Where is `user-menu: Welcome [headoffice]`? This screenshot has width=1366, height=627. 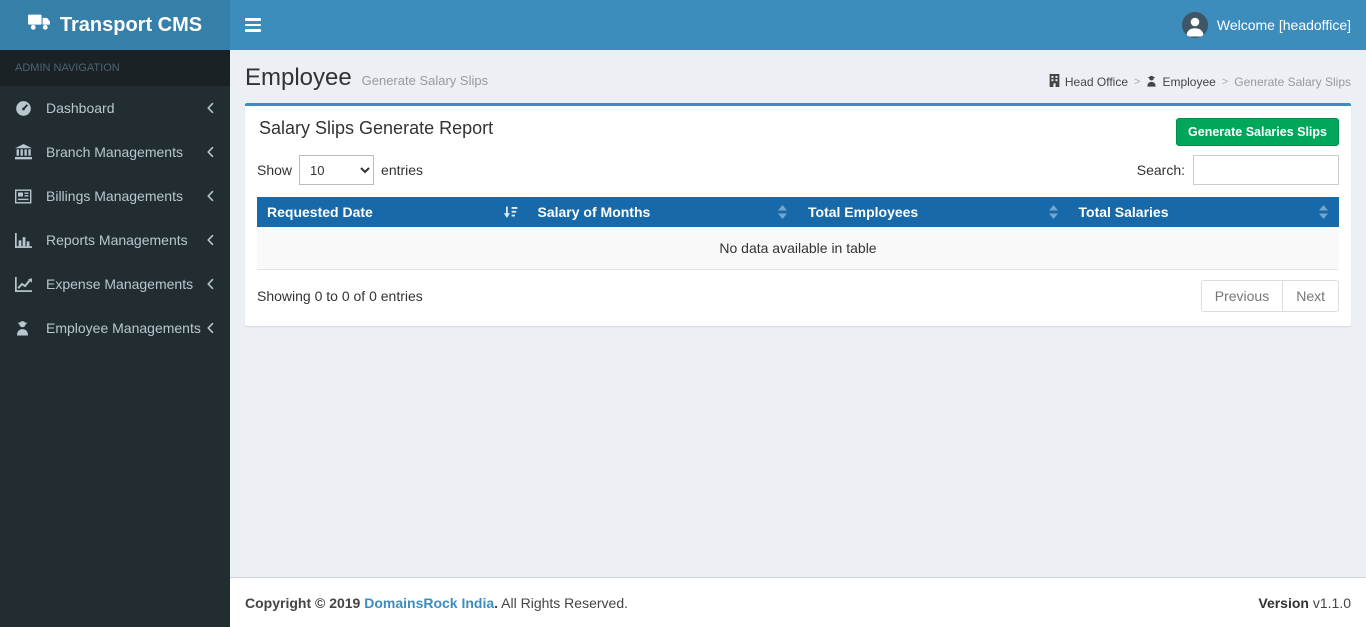 user-menu: Welcome [headoffice] is located at coordinates (1266, 25).